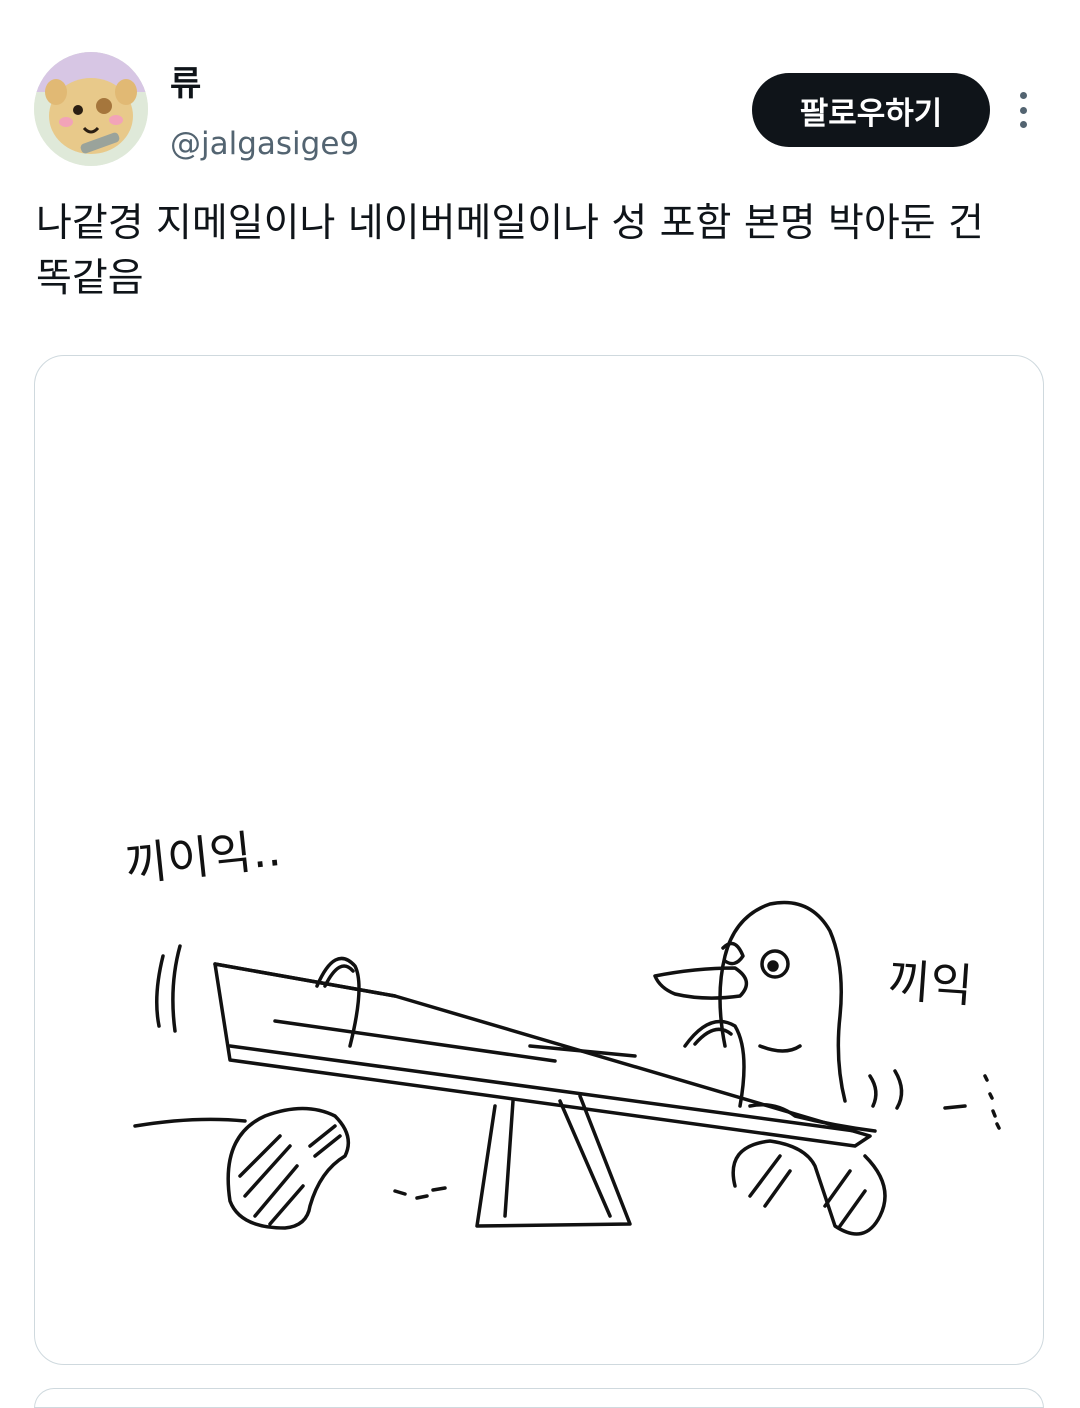 Image resolution: width=1080 pixels, height=1408 pixels. I want to click on next-card-edge, so click(539, 1398).